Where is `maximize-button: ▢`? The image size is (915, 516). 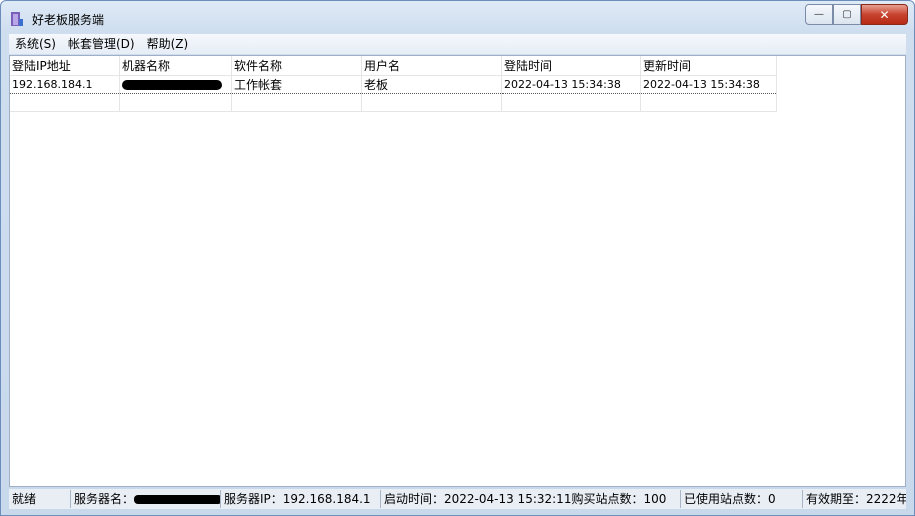
maximize-button: ▢ is located at coordinates (847, 14).